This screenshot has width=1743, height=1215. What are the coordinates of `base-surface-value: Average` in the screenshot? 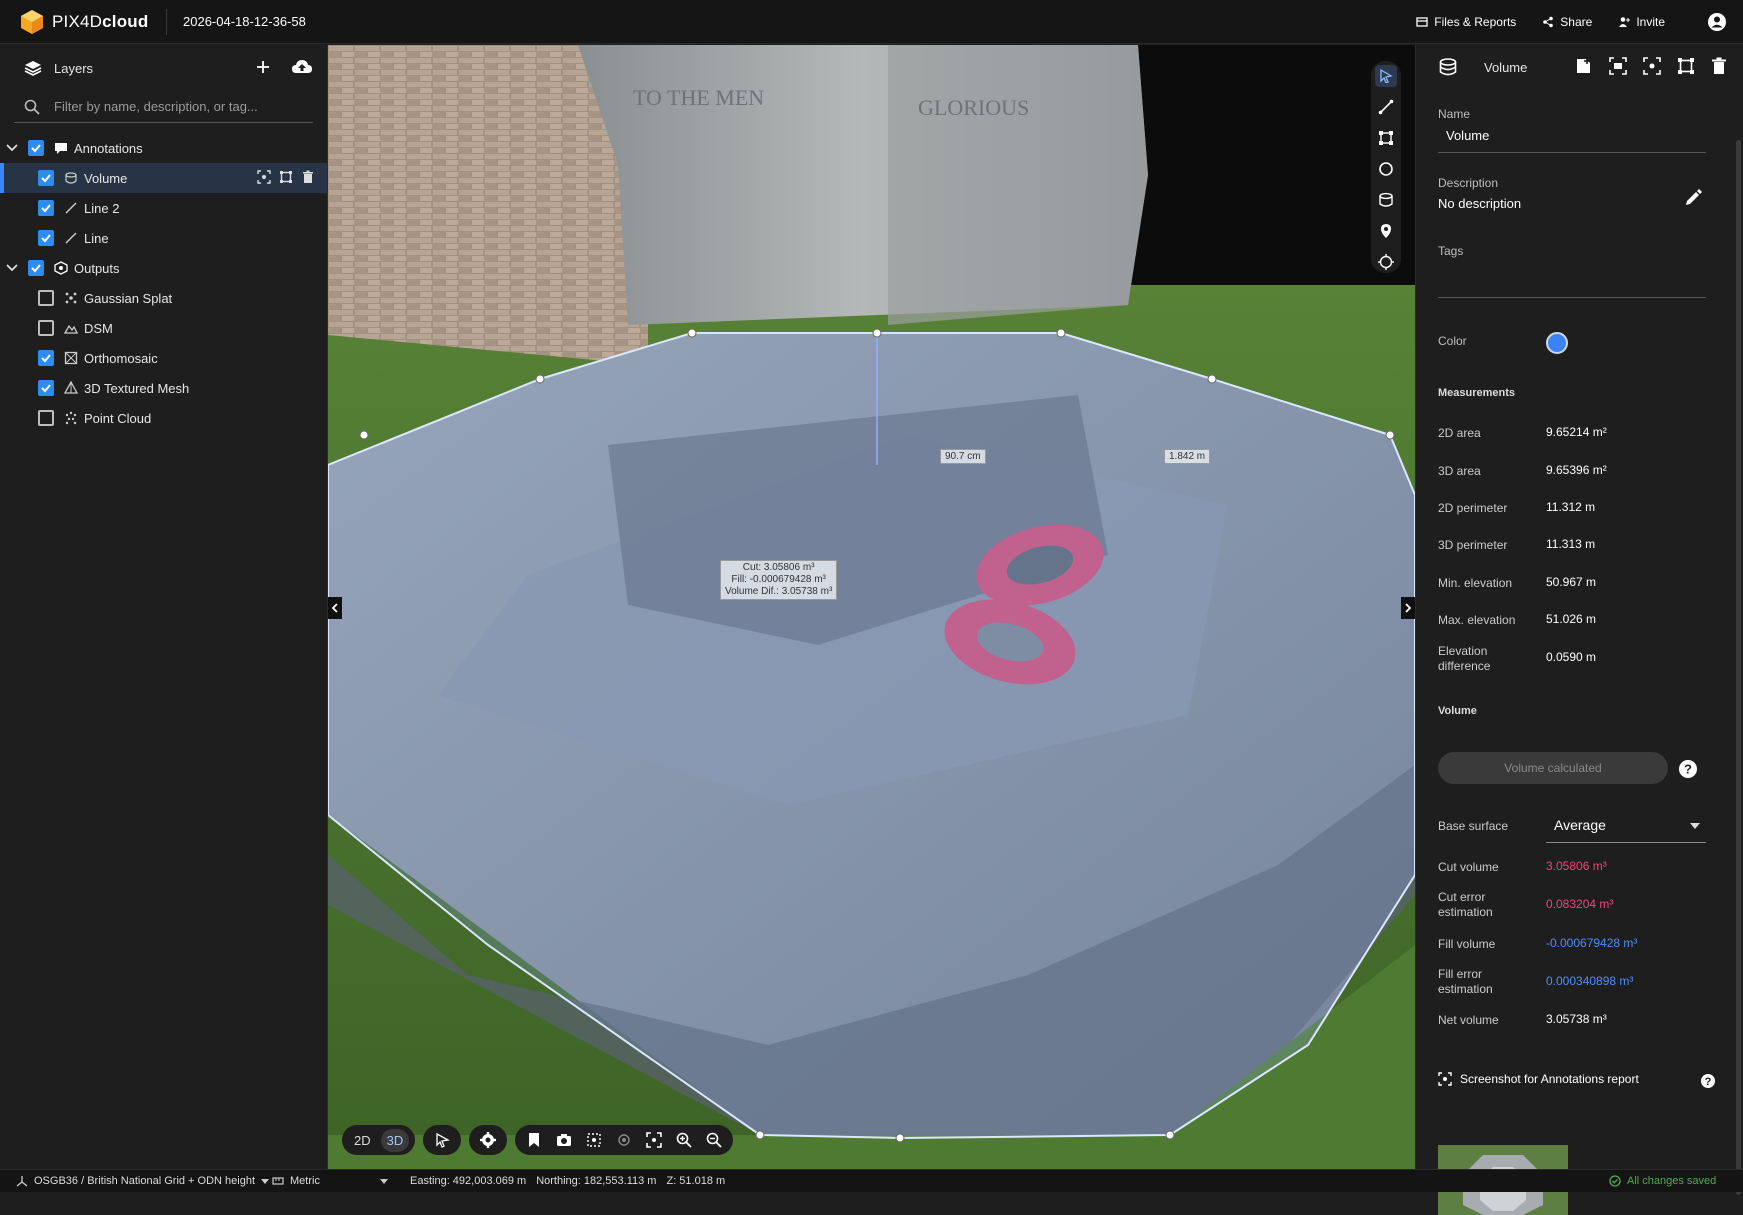 It's located at (1580, 825).